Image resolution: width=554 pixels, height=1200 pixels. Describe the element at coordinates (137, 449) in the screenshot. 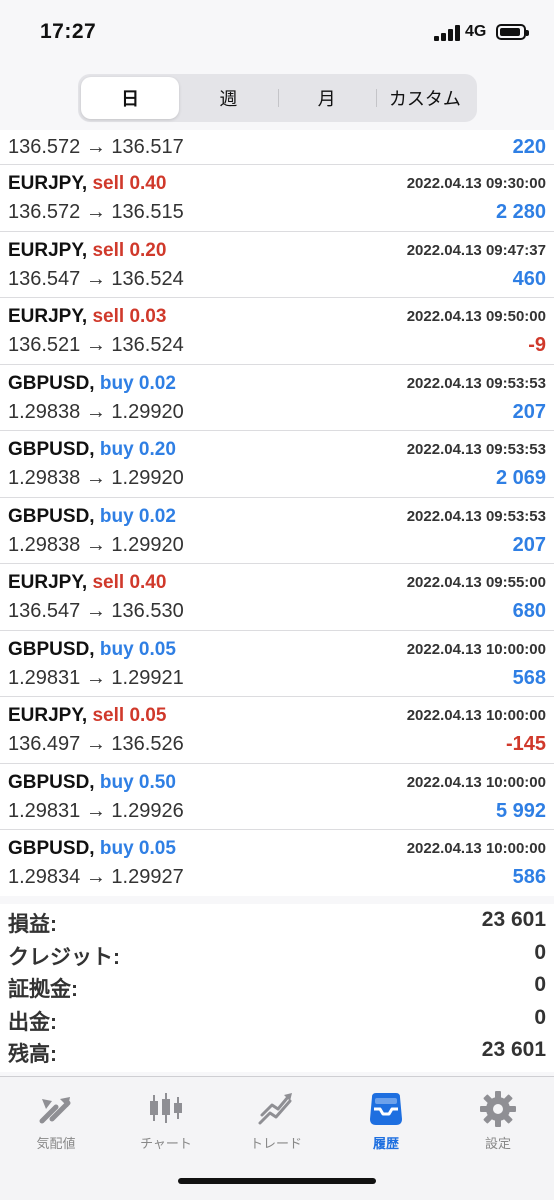

I see `trade-side: buy 0.20` at that location.